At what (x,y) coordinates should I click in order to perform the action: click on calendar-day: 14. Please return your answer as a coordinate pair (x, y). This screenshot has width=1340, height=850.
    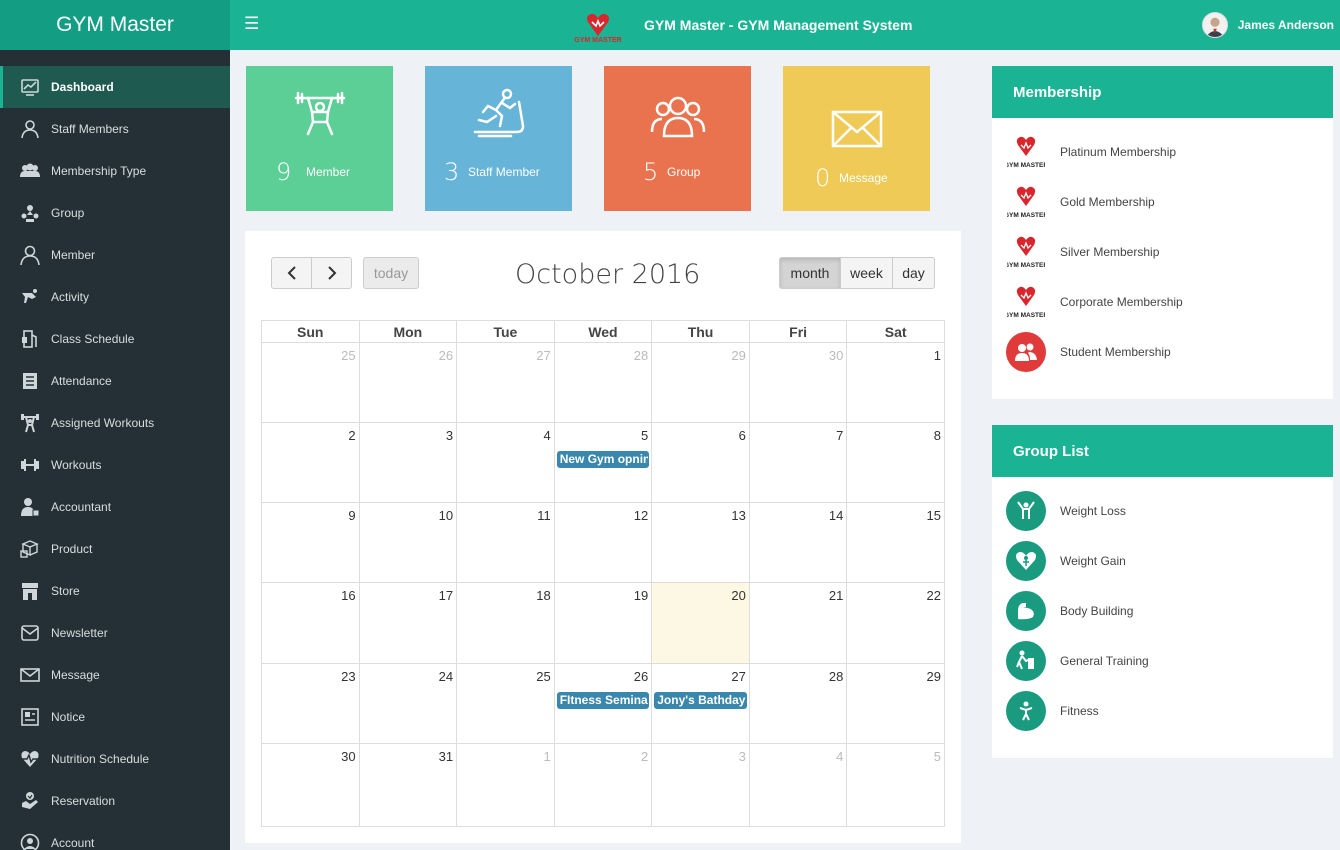
    Looking at the image, I should click on (798, 543).